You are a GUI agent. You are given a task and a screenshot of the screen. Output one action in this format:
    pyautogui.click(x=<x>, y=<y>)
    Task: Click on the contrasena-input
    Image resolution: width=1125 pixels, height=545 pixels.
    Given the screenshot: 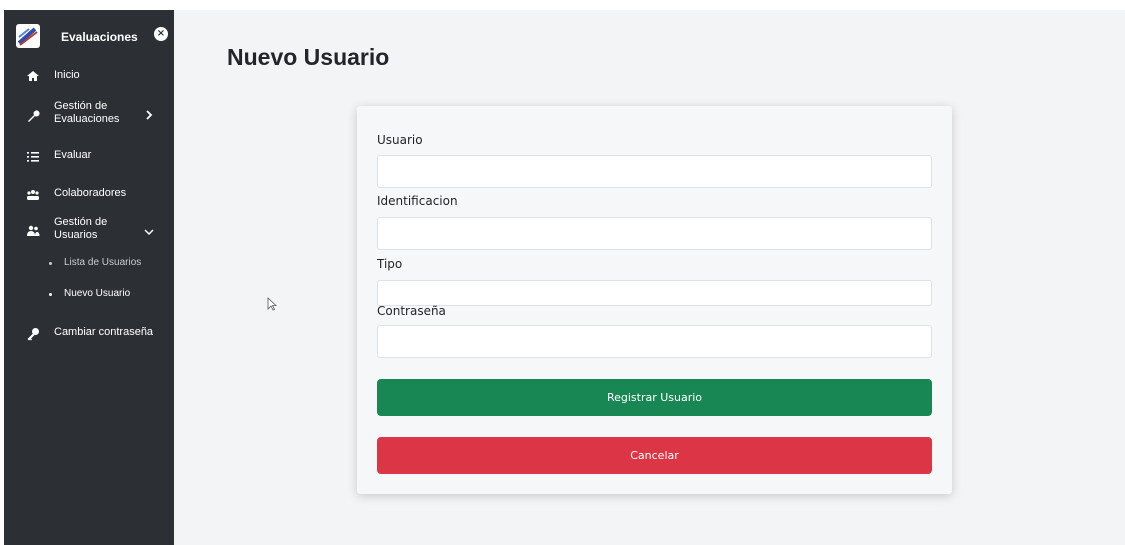 What is the action you would take?
    pyautogui.click(x=654, y=341)
    